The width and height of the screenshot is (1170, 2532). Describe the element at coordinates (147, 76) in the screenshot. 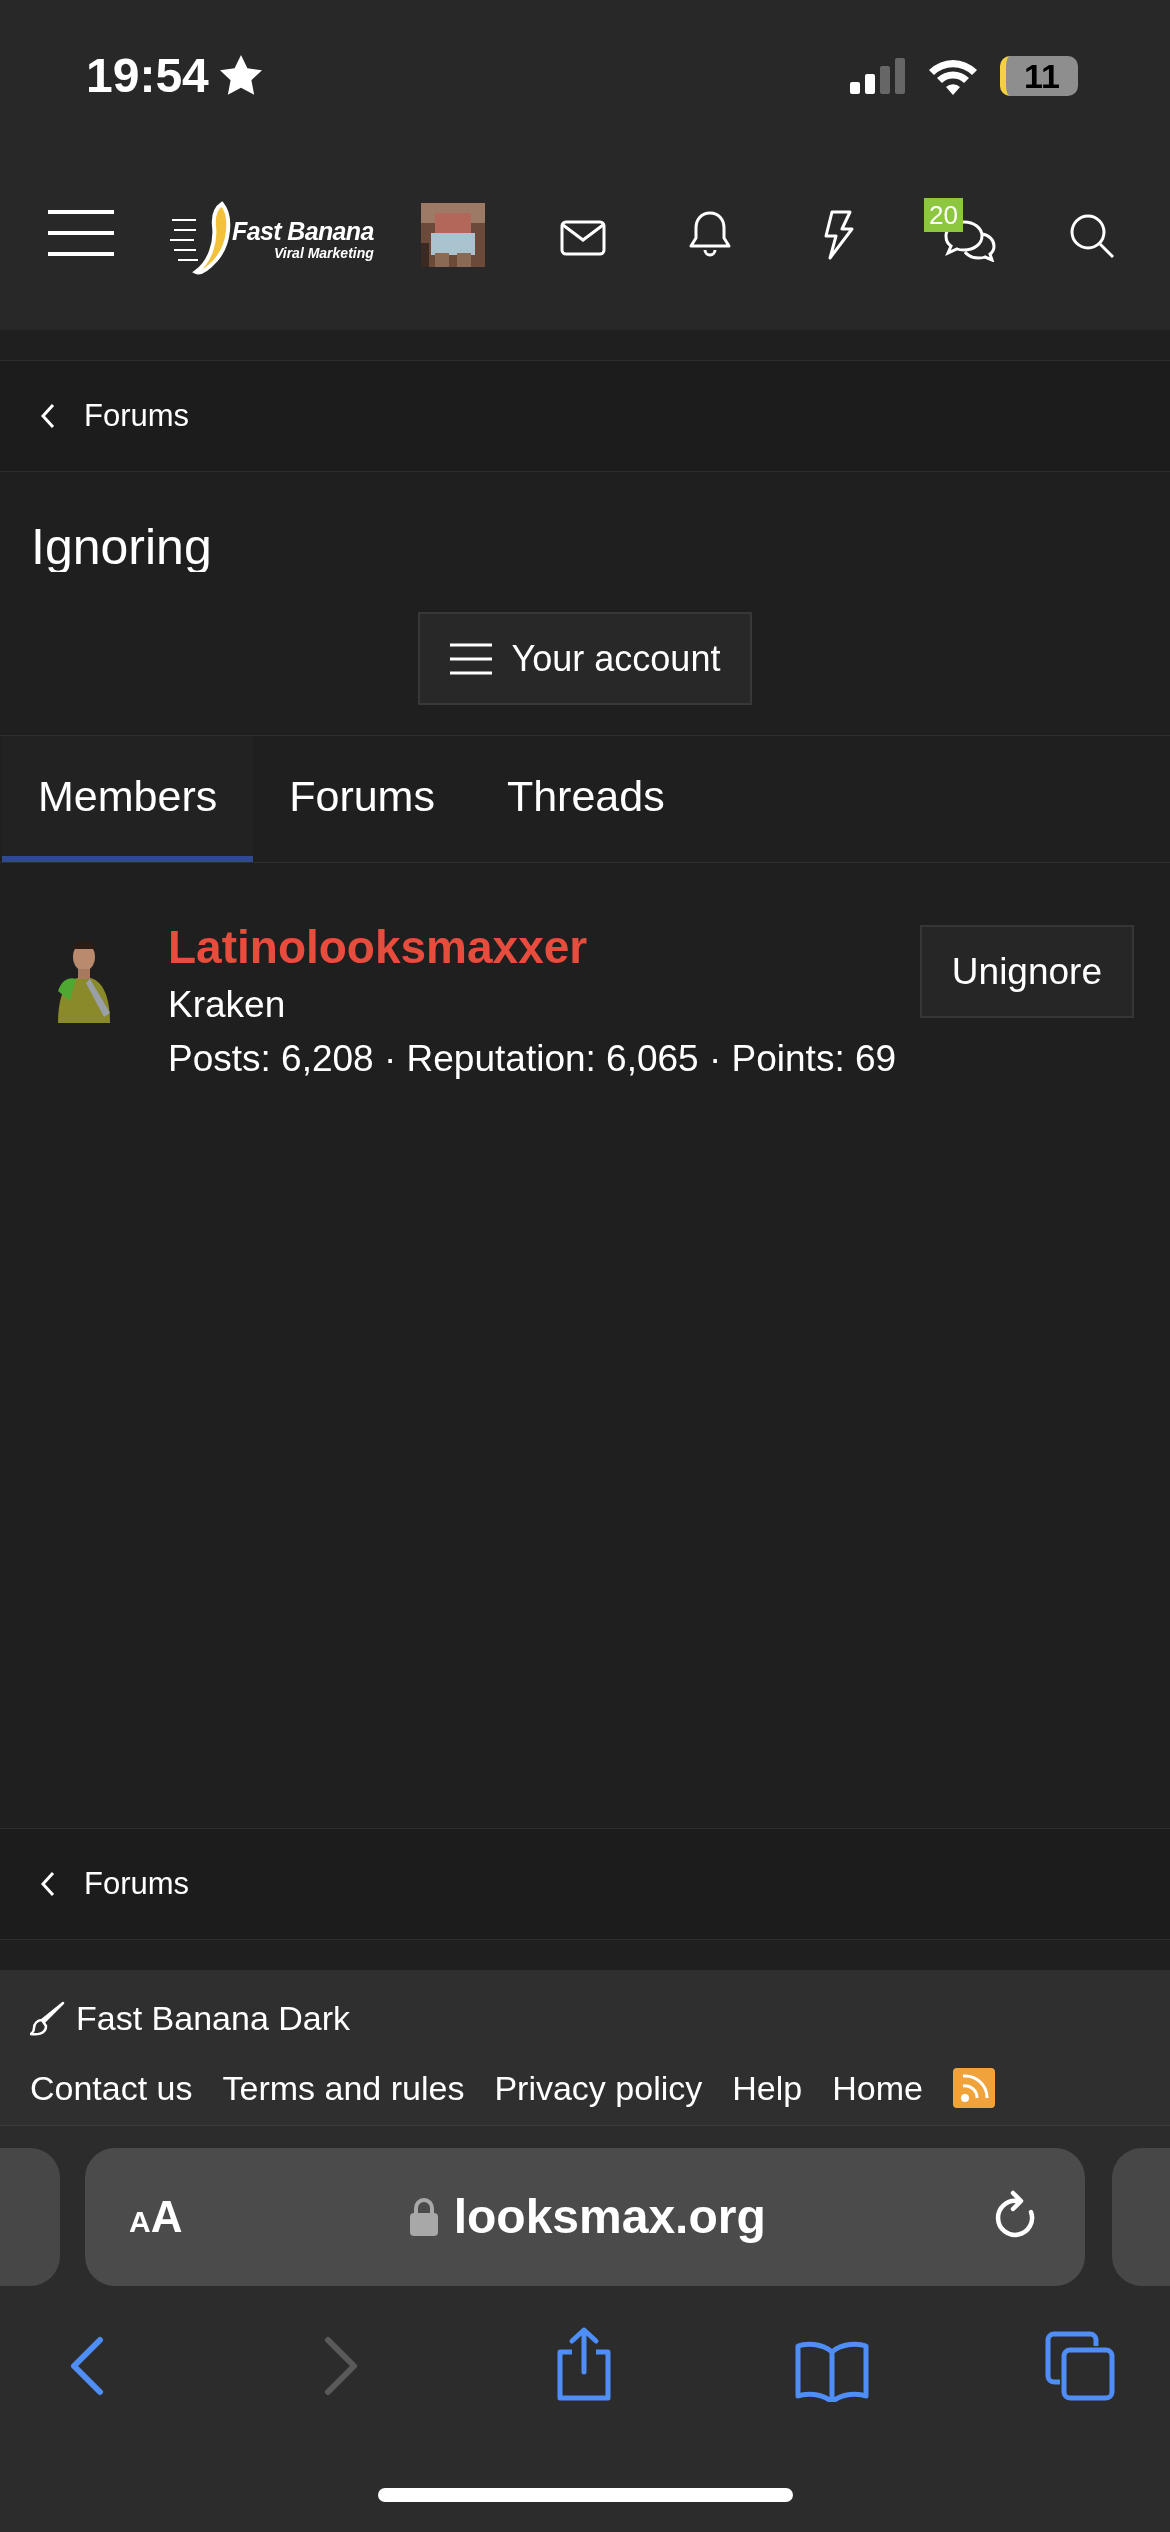

I see `clock: 19:54` at that location.